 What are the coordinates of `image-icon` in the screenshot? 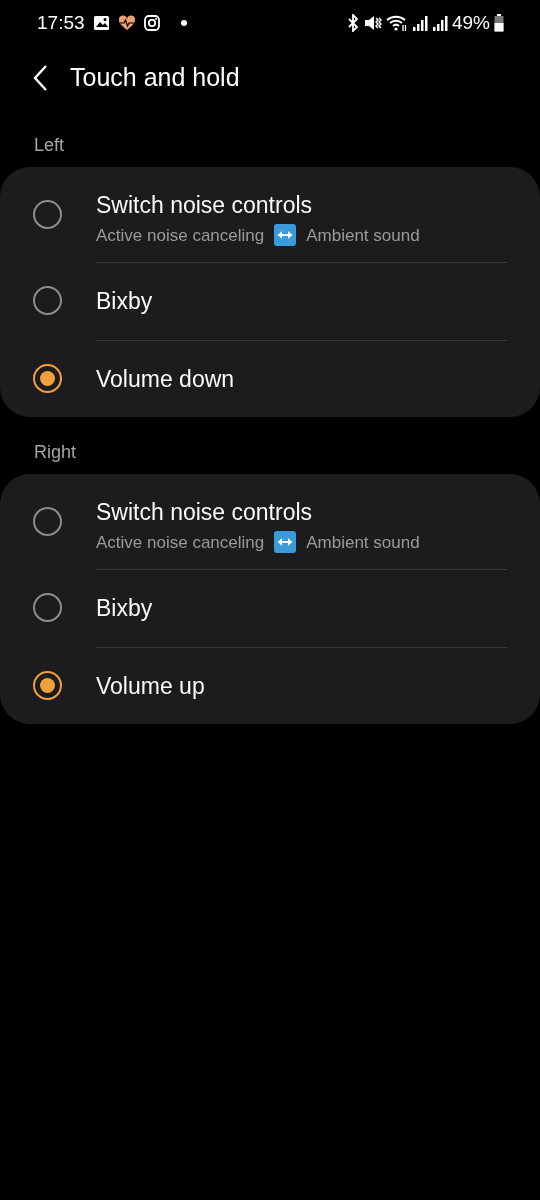 It's located at (101, 23).